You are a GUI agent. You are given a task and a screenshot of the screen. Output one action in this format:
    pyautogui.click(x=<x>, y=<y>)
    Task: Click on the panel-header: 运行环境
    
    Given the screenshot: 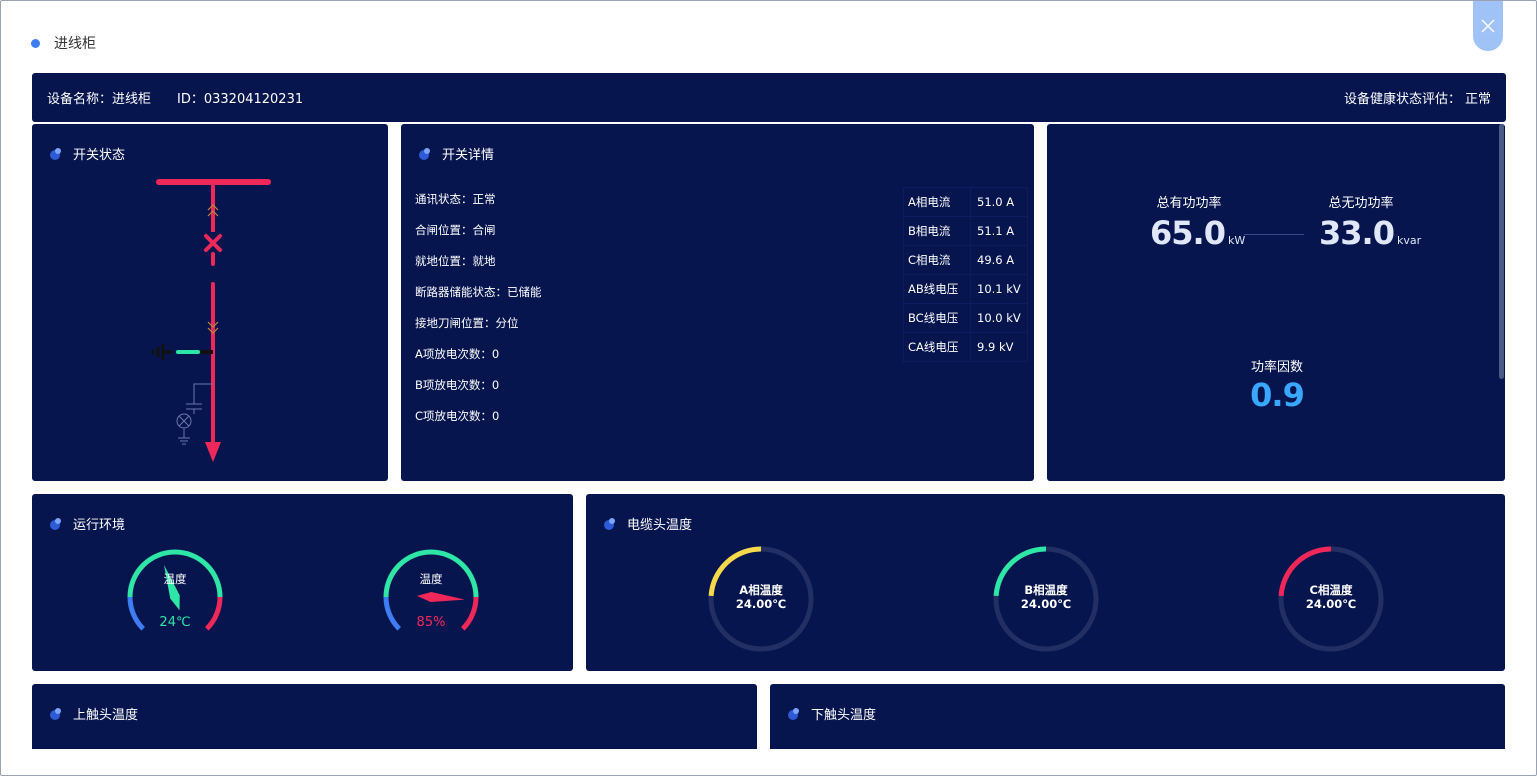 What is the action you would take?
    pyautogui.click(x=87, y=523)
    